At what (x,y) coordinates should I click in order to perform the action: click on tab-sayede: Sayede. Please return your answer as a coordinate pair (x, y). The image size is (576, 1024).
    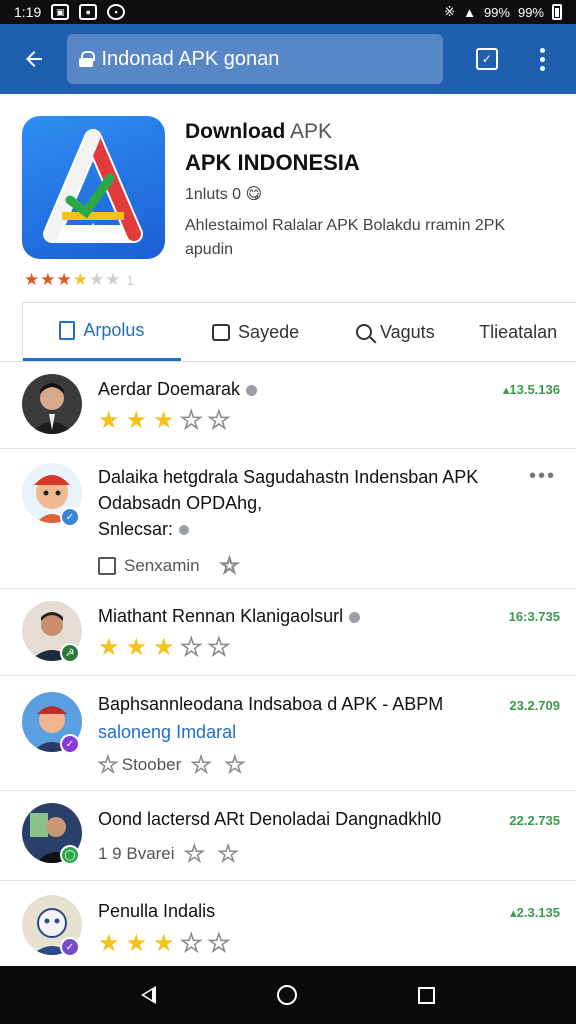
    Looking at the image, I should click on (256, 332).